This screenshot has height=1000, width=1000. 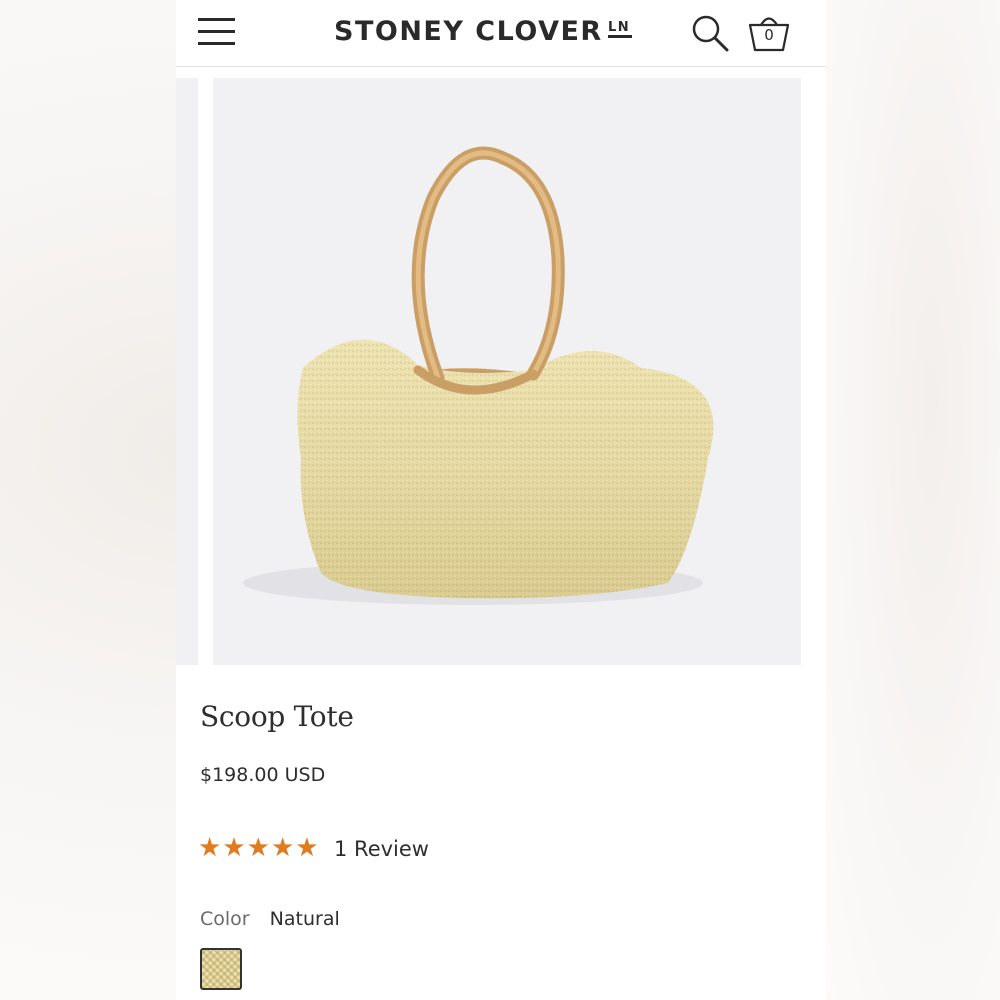 I want to click on cart-count: 0, so click(x=769, y=35).